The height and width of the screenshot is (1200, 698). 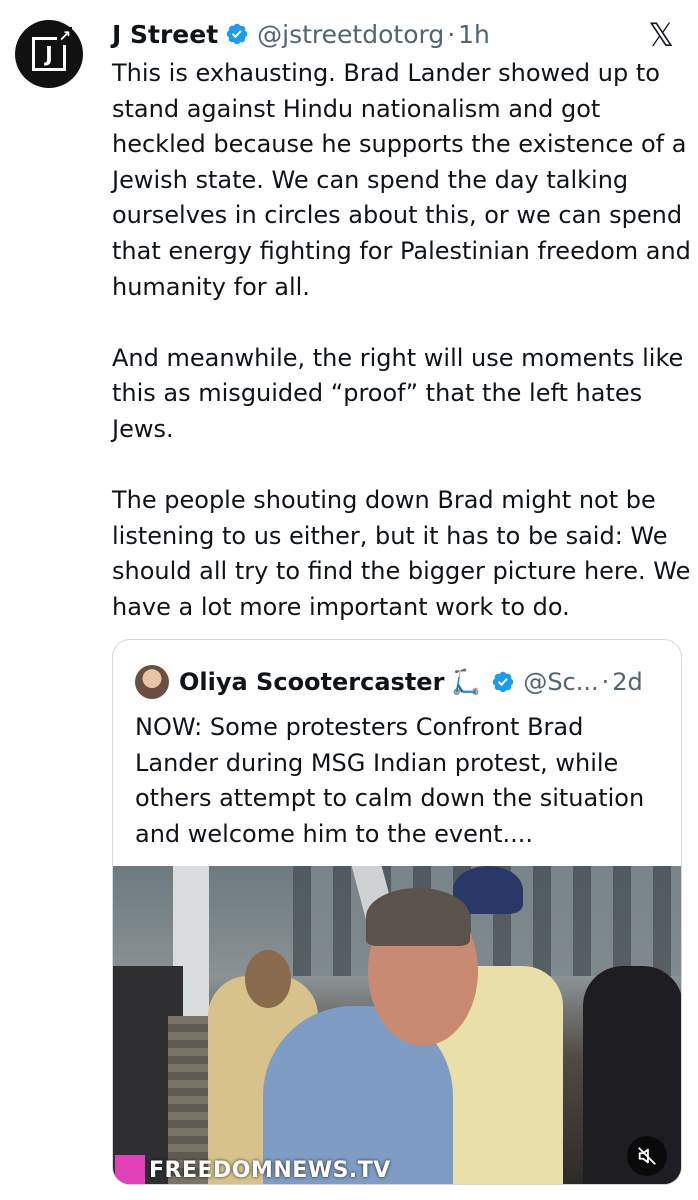 I want to click on tweet-time: 1h, so click(x=474, y=34).